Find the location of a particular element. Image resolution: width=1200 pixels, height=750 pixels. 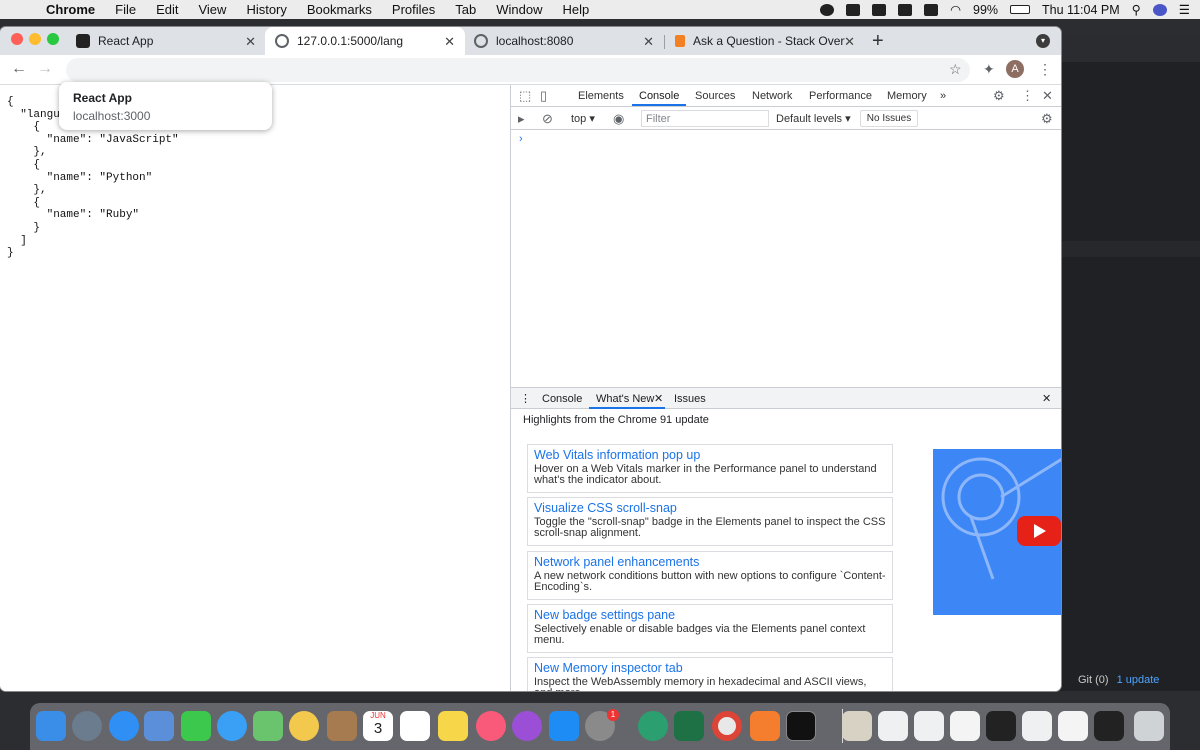

messages-icon is located at coordinates (232, 726).